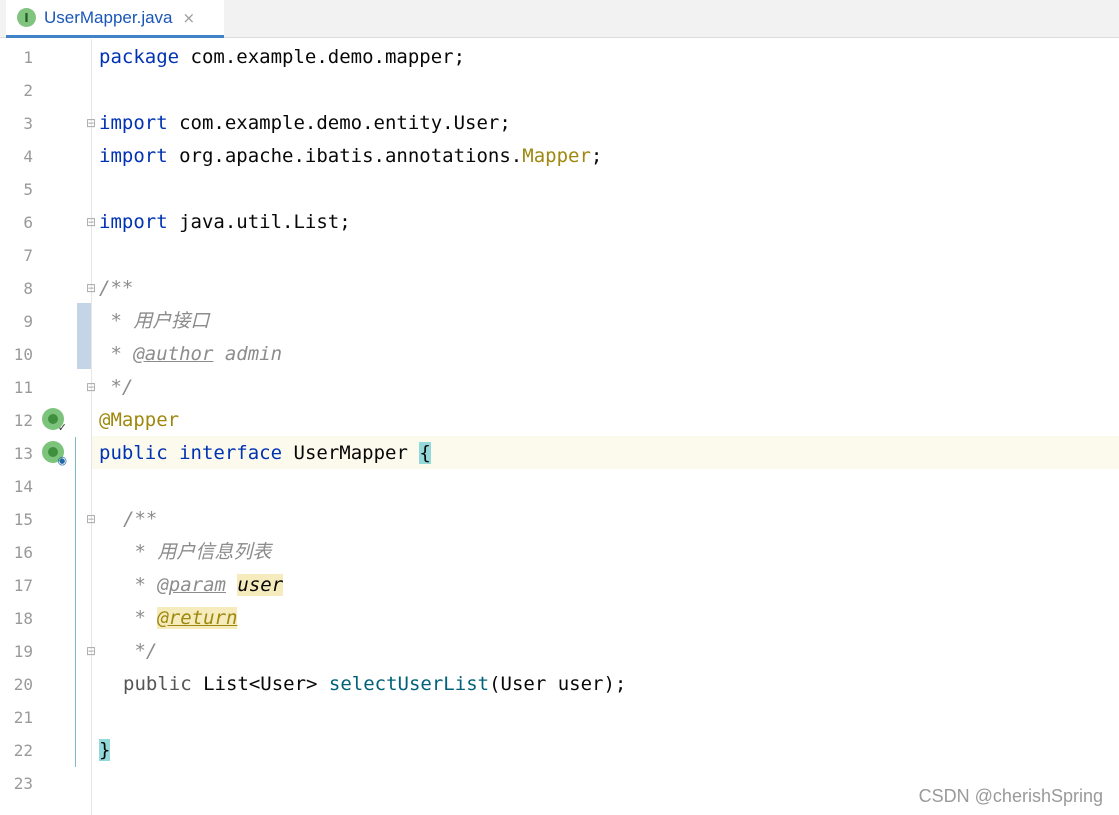 This screenshot has height=815, width=1119. Describe the element at coordinates (23, 354) in the screenshot. I see `line-number: 10` at that location.